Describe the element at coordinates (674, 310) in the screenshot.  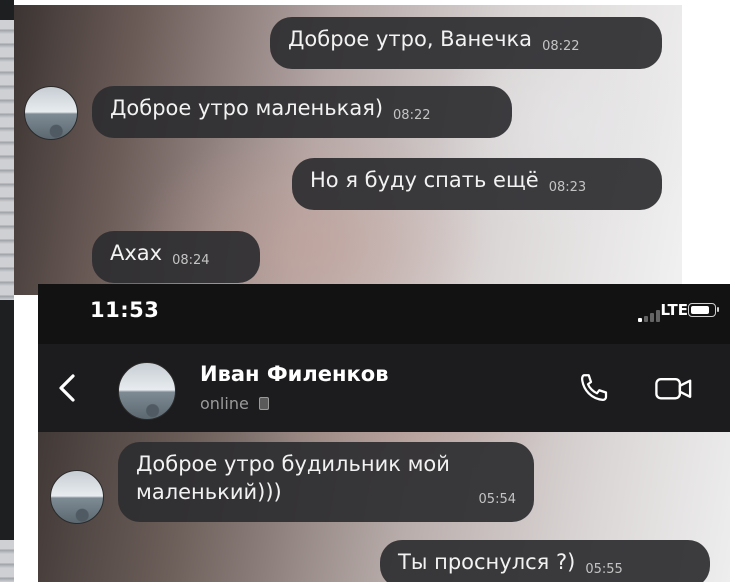
I see `network-type: LTE` at that location.